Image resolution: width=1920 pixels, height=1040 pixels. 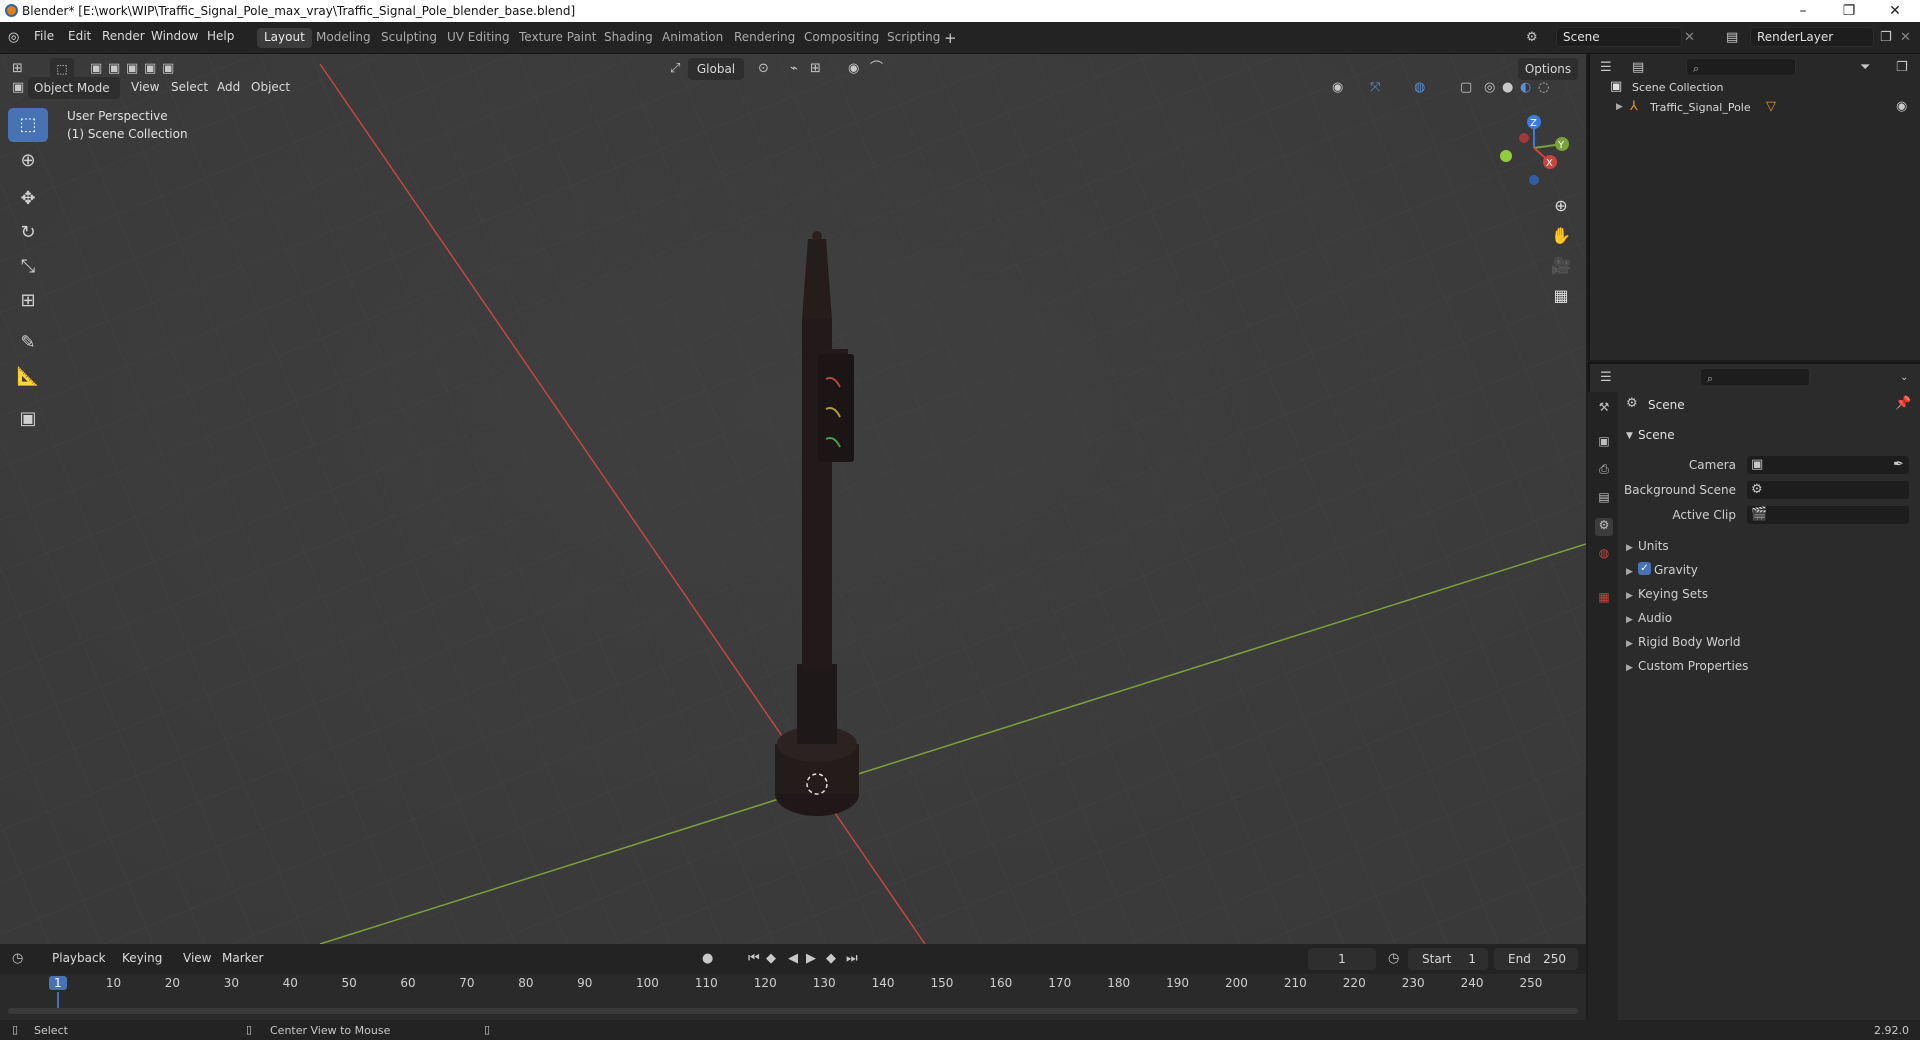 I want to click on snap-target-icon: ⊞, so click(x=815, y=69).